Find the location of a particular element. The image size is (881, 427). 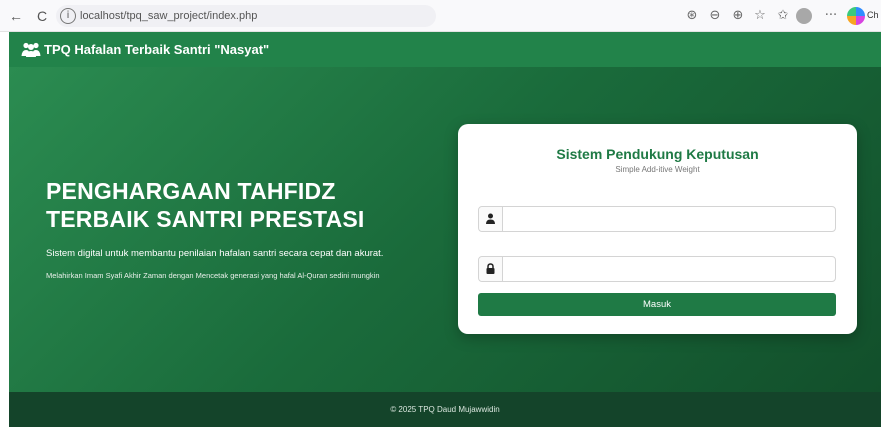

username-input is located at coordinates (669, 219).